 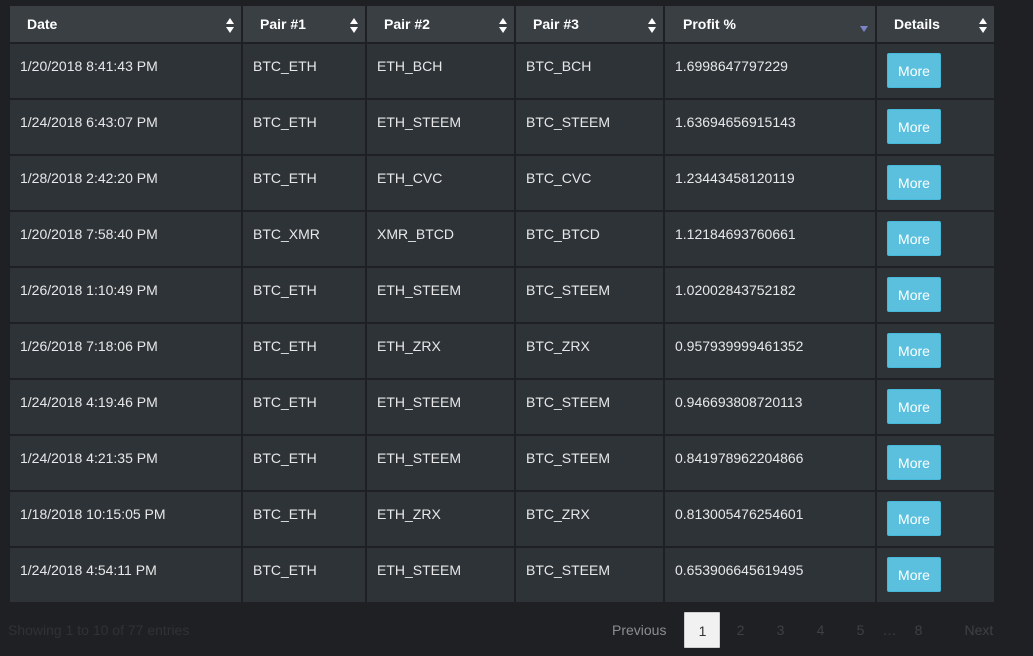 I want to click on cell-pair2: XMR_BTCD, so click(x=441, y=240).